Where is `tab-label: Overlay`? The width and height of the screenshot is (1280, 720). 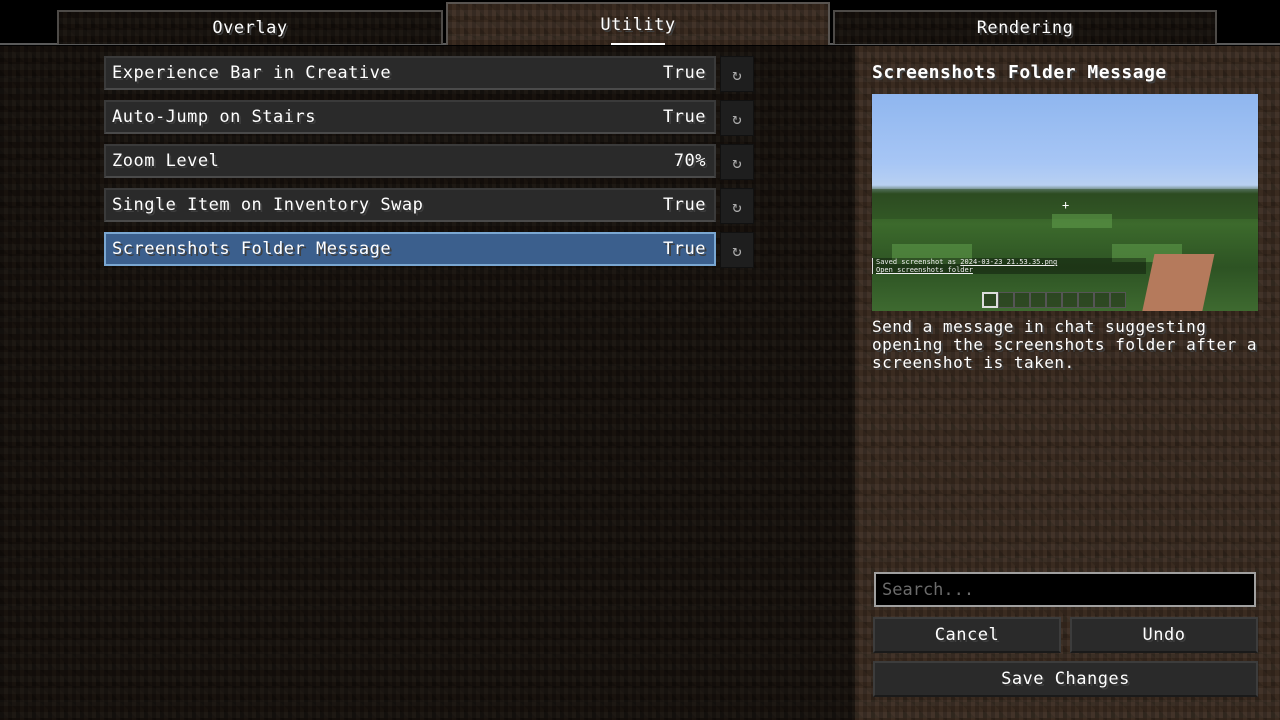
tab-label: Overlay is located at coordinates (250, 28).